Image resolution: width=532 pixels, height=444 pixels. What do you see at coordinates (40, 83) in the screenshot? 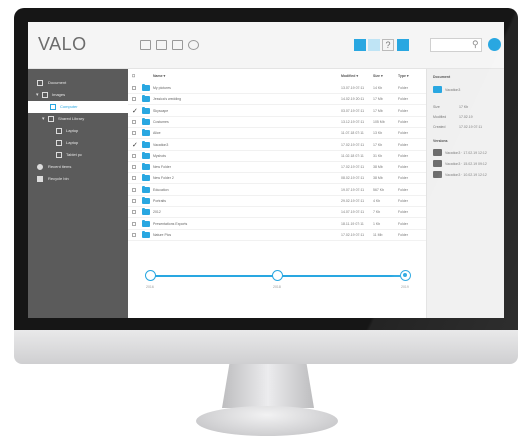
I see `hard-drive-icon` at bounding box center [40, 83].